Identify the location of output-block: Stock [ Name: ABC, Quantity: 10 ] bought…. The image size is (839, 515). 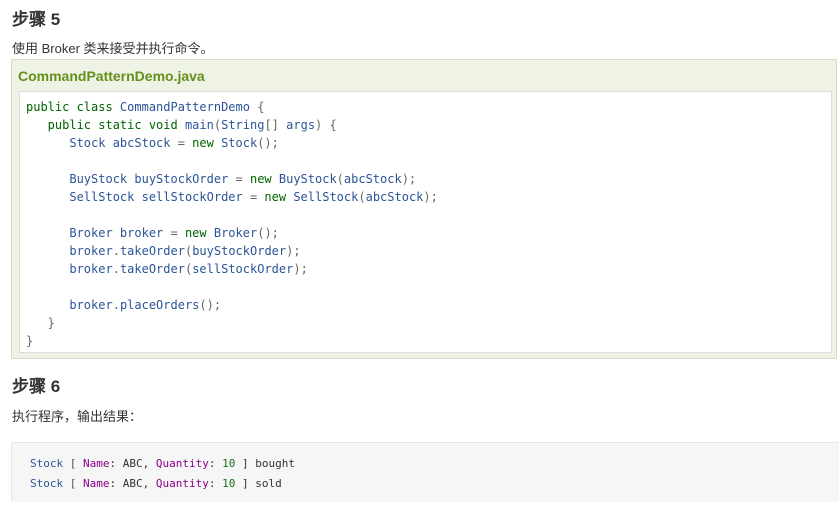
(425, 472).